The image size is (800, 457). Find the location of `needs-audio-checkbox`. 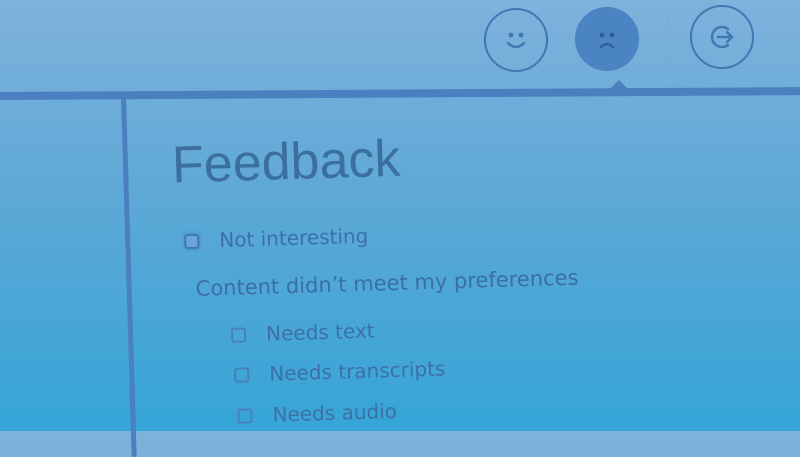

needs-audio-checkbox is located at coordinates (245, 415).